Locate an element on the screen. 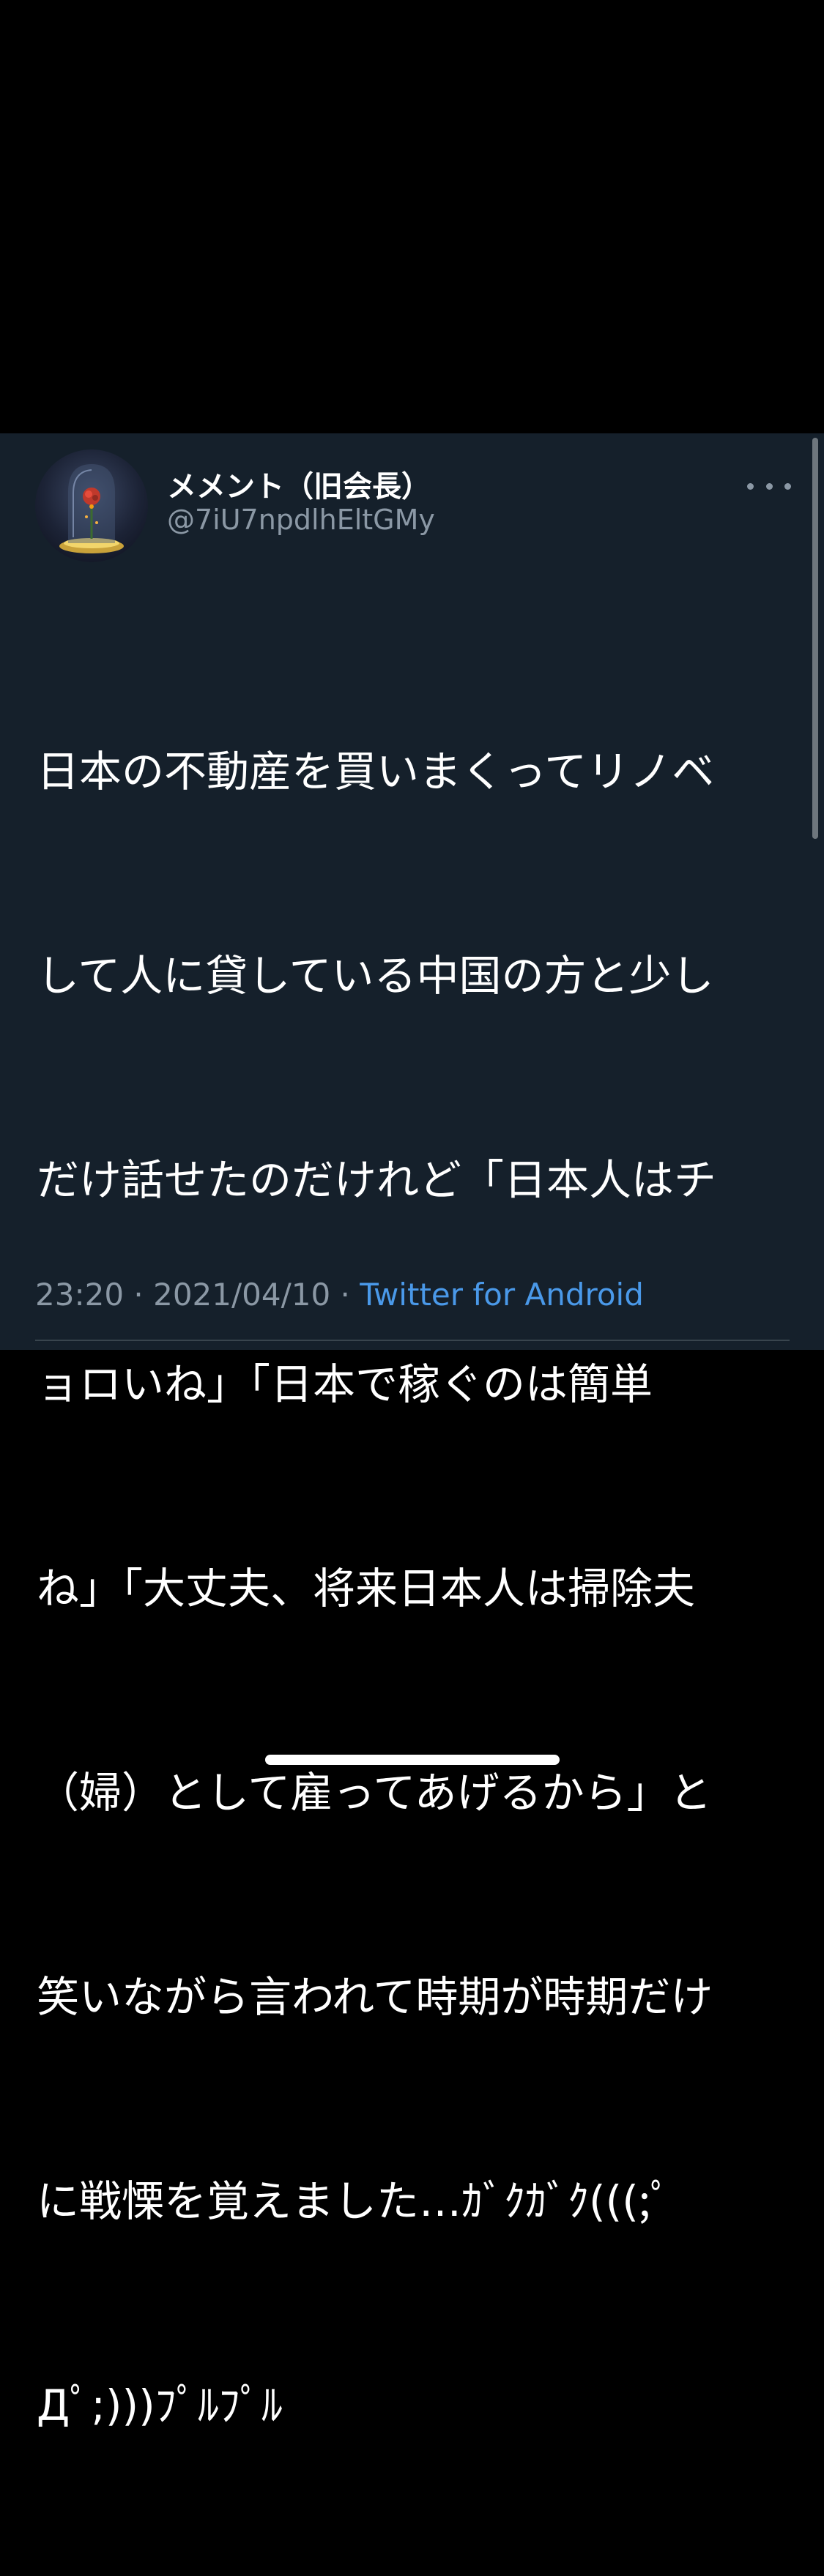  tweet-text-line: に戦慄を覚えました…ｶﾞｸｶﾞｸ(((;ﾟ is located at coordinates (354, 2201).